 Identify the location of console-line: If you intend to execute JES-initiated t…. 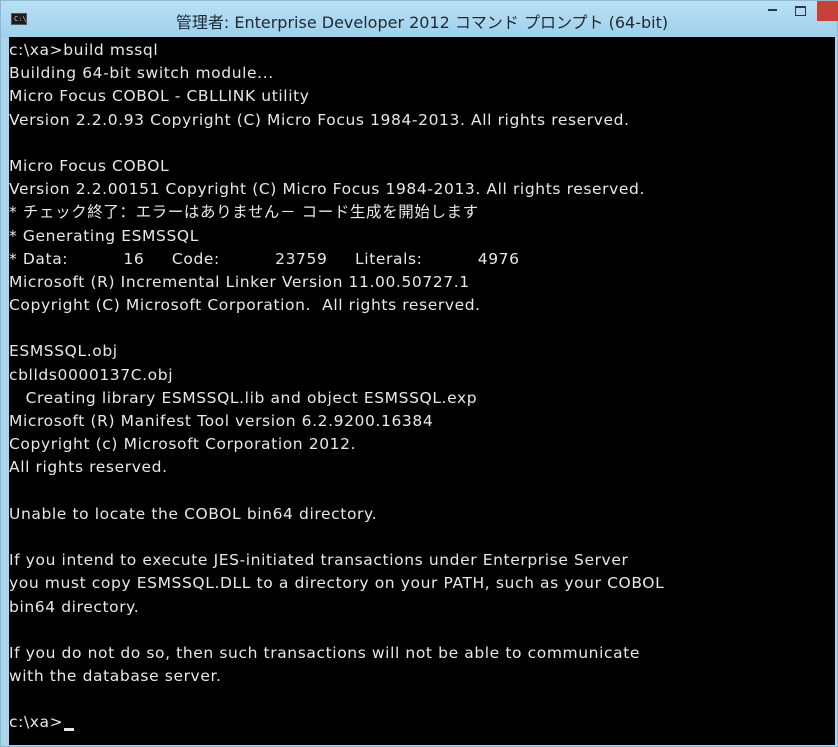
(319, 560).